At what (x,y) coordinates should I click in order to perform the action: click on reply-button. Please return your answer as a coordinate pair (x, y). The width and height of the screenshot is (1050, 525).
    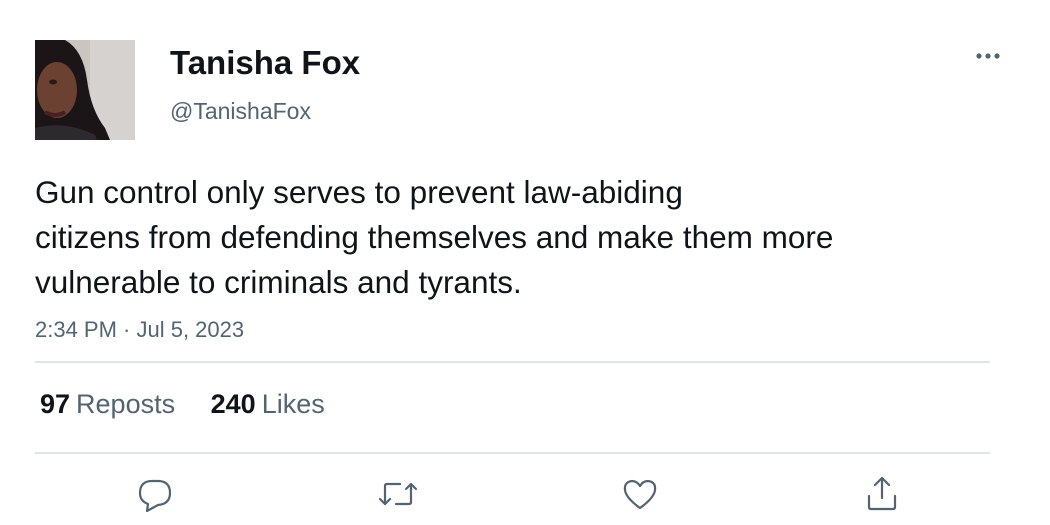
    Looking at the image, I should click on (155, 496).